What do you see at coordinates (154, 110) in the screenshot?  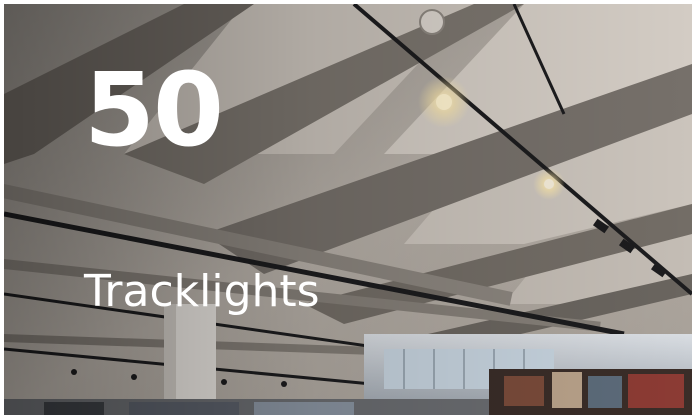 I see `stat-number: 50` at bounding box center [154, 110].